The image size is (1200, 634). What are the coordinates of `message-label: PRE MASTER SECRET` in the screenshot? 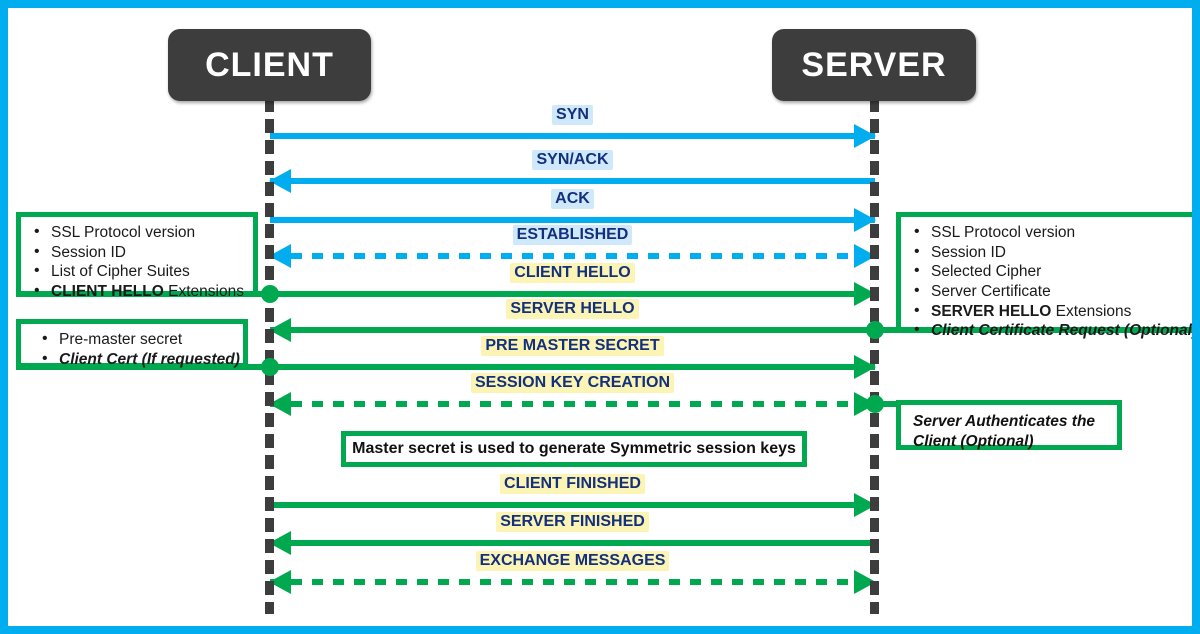 It's located at (572, 345).